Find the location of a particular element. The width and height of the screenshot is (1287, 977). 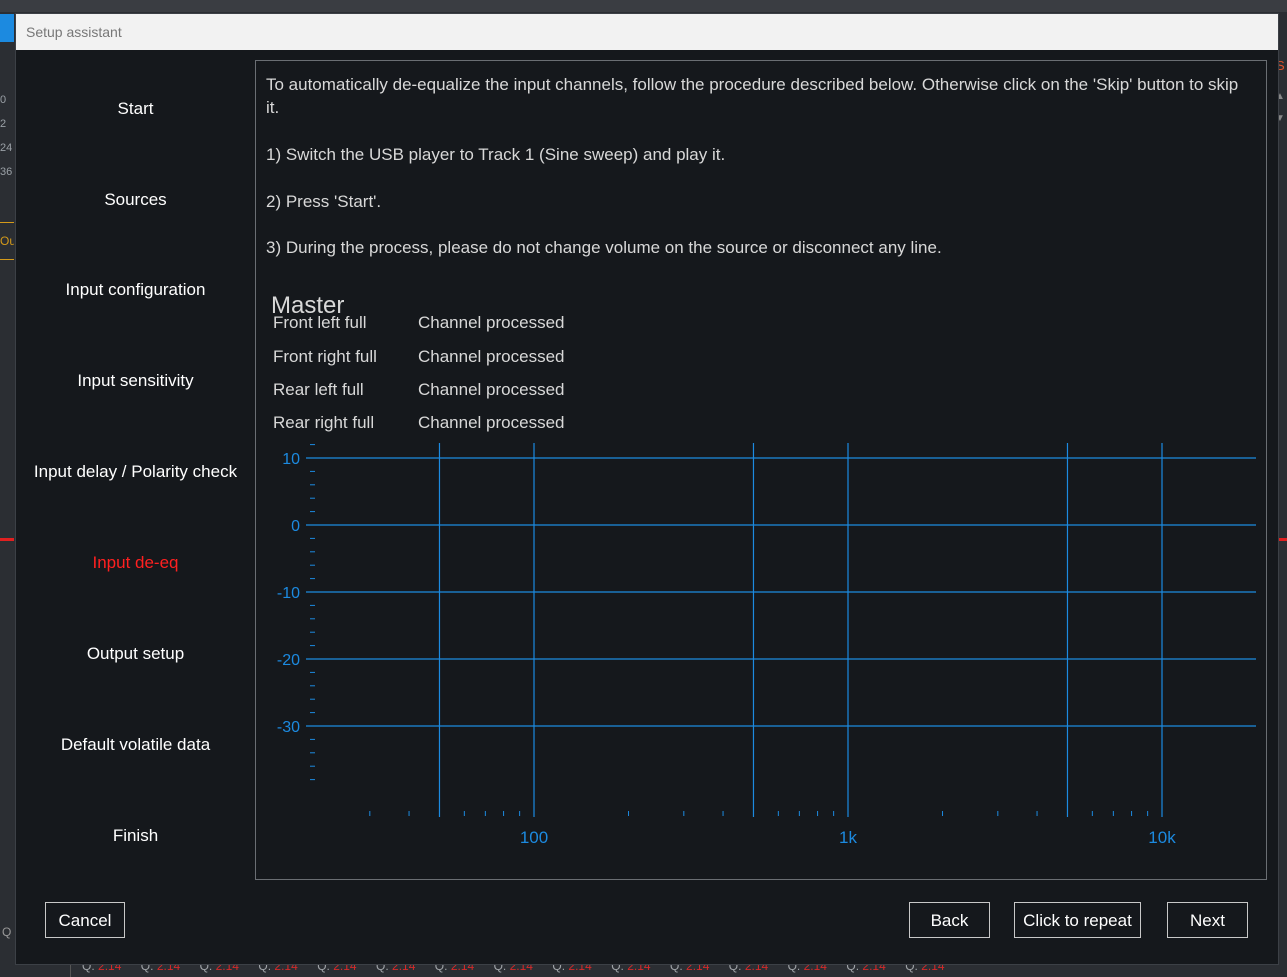

background-output-label: Out is located at coordinates (7, 241).